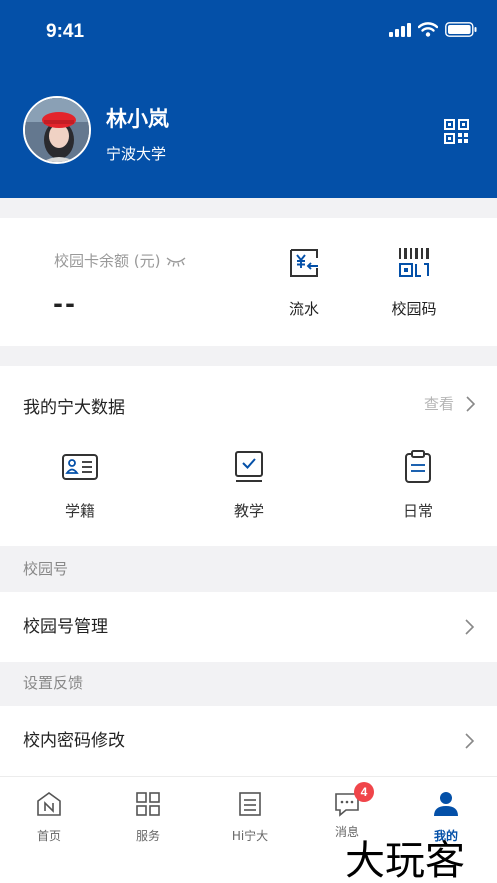  I want to click on message-badge: 4, so click(364, 792).